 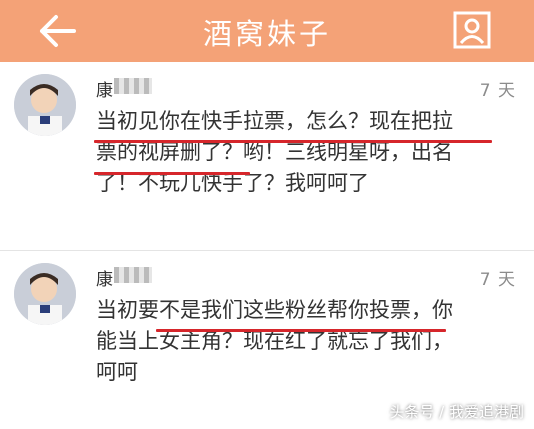 What do you see at coordinates (117, 372) in the screenshot?
I see `comment-line: 呵呵` at bounding box center [117, 372].